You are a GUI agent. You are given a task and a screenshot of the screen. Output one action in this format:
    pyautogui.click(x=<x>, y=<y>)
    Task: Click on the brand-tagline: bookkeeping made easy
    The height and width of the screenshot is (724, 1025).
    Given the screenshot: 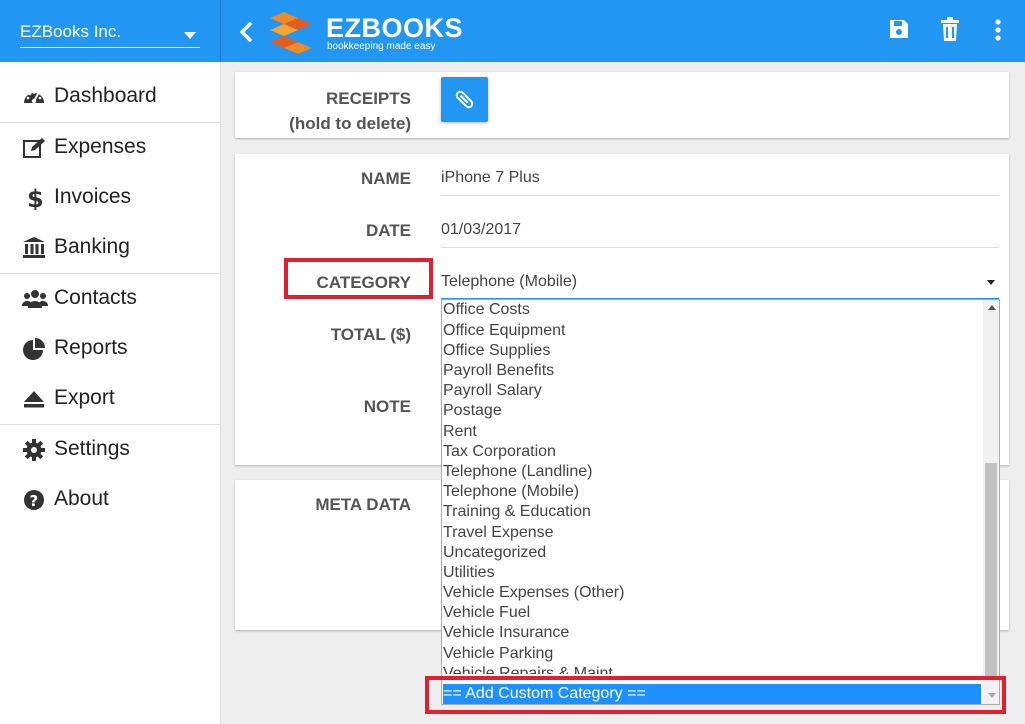 What is the action you would take?
    pyautogui.click(x=381, y=46)
    